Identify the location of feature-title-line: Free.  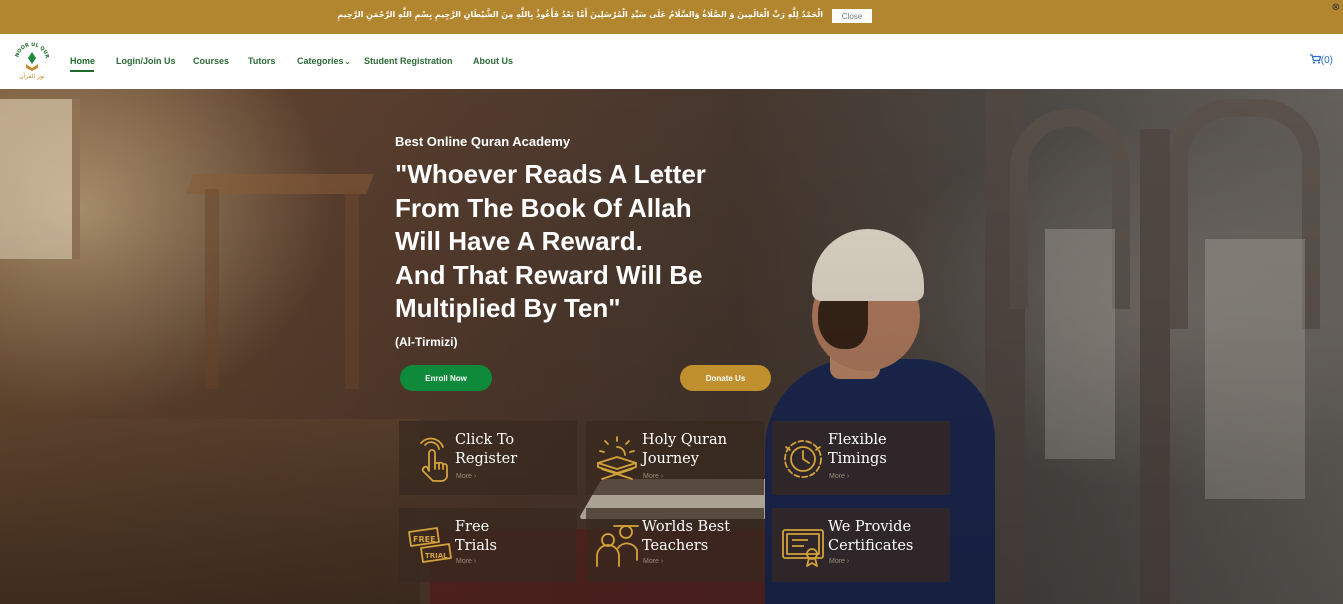
(472, 527).